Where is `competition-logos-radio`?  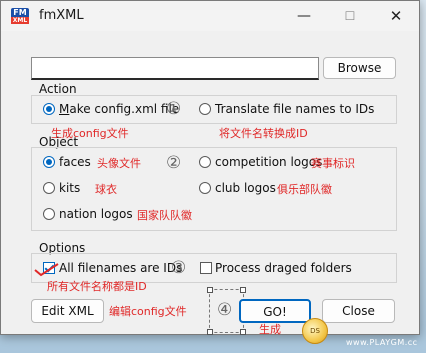
competition-logos-radio is located at coordinates (205, 162).